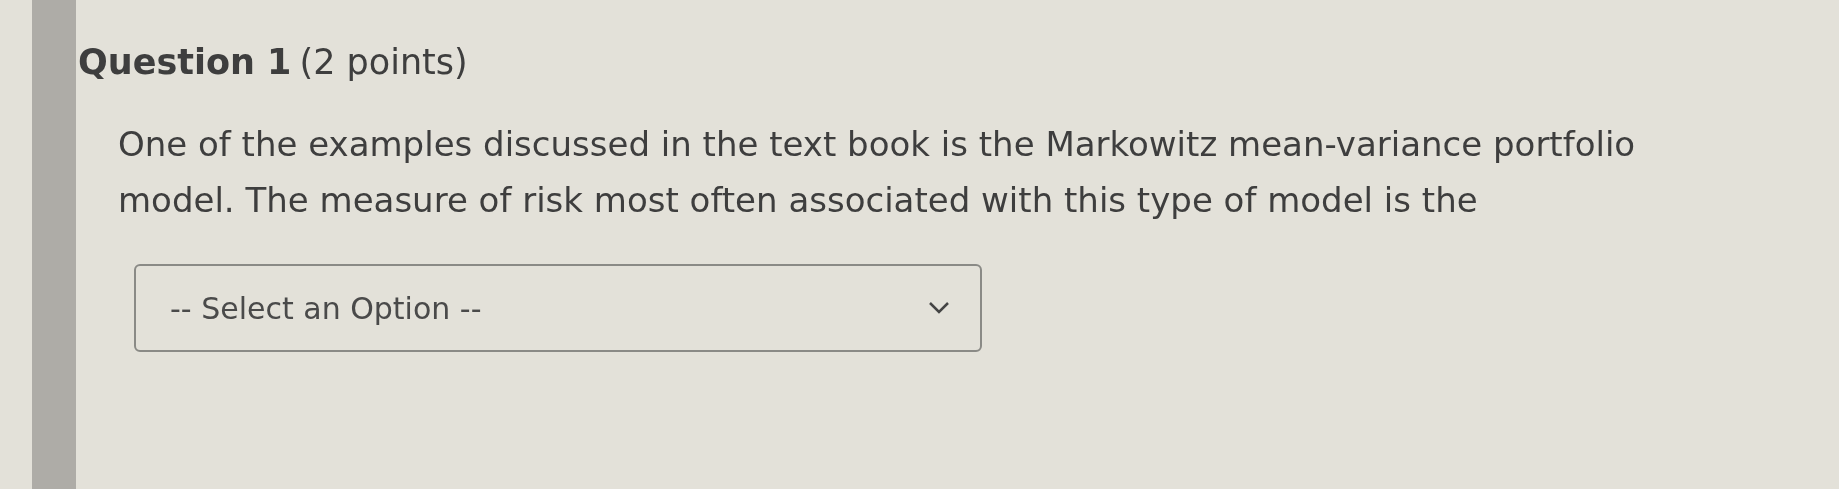 This screenshot has height=489, width=1839. I want to click on option-dropdown: -- Select an Option --, so click(558, 308).